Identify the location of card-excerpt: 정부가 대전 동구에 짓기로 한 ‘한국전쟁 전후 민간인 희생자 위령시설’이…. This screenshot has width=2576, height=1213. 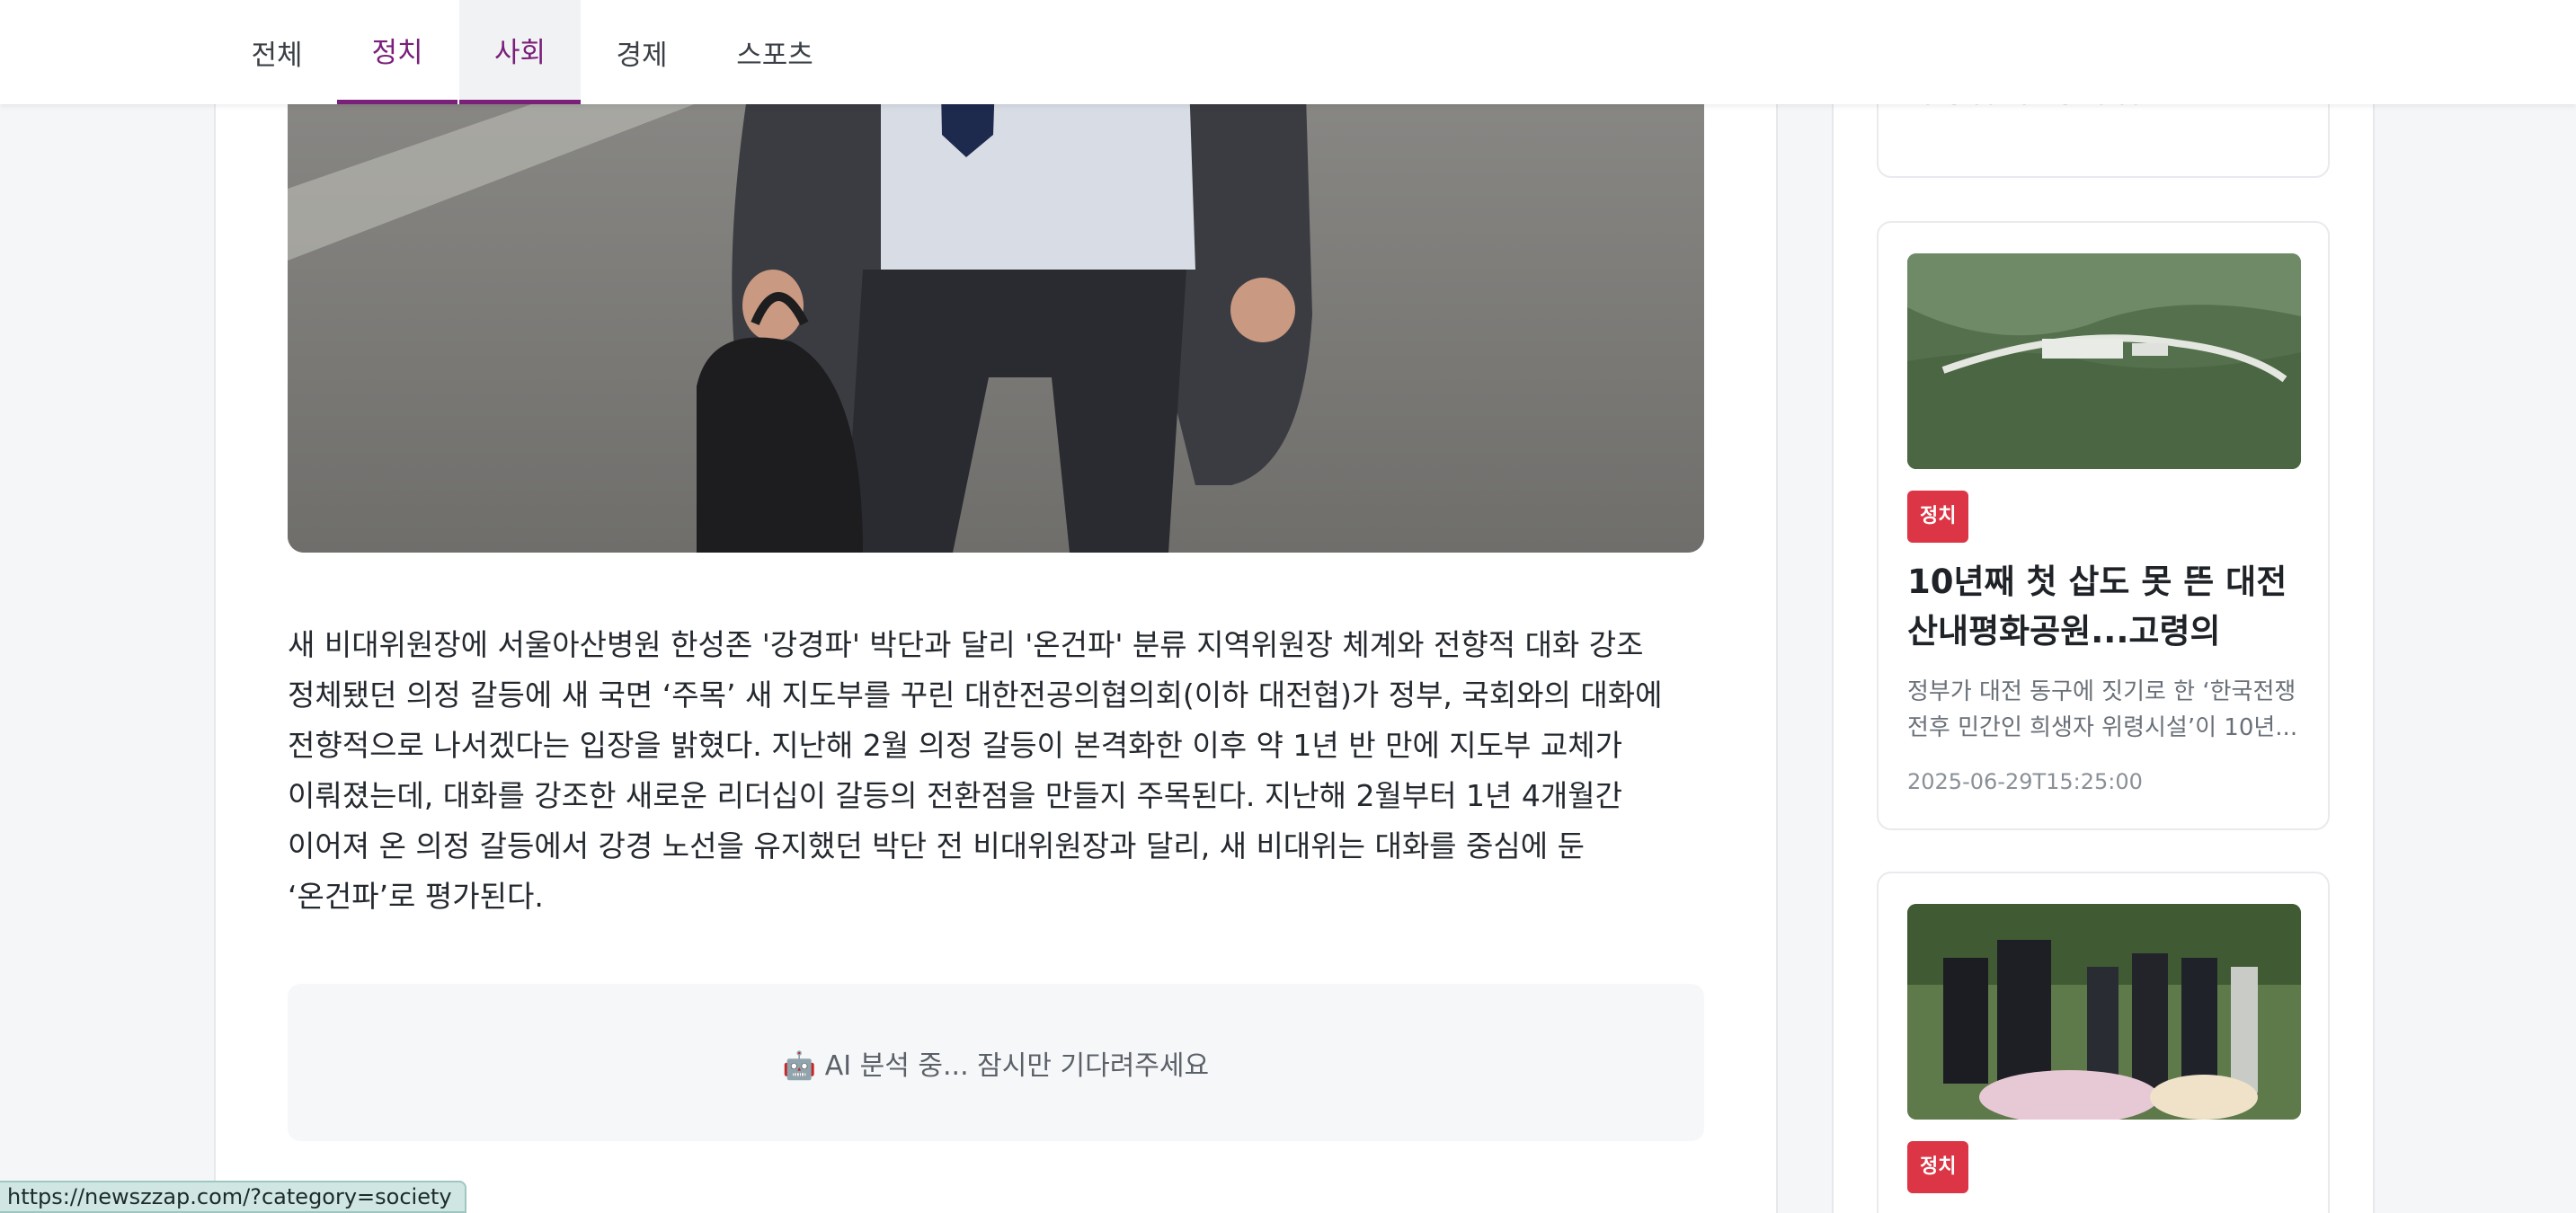
(2102, 709).